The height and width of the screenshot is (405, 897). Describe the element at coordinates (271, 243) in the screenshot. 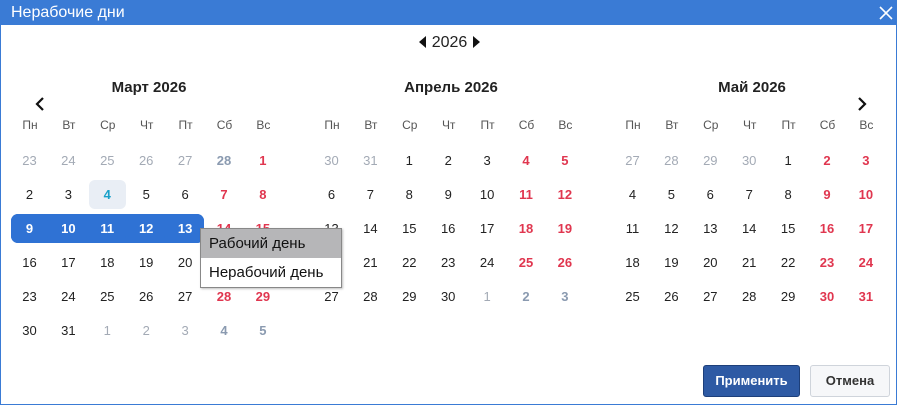

I see `context-menu-working-day: Рабочий день` at that location.